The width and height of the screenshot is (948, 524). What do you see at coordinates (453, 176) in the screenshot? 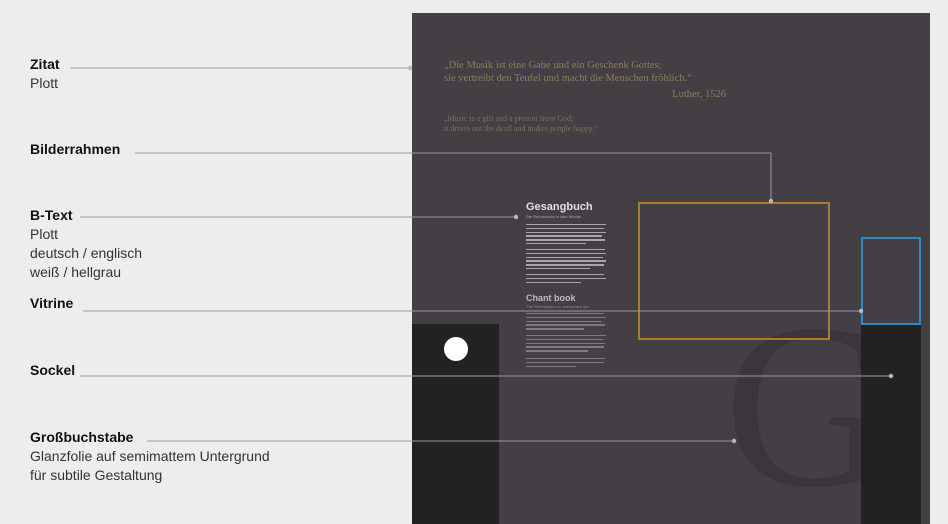
I see `leader-bilderrahmen` at bounding box center [453, 176].